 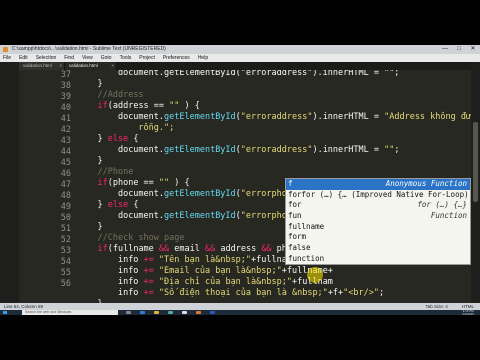 I want to click on menu-view: View, so click(x=87, y=58).